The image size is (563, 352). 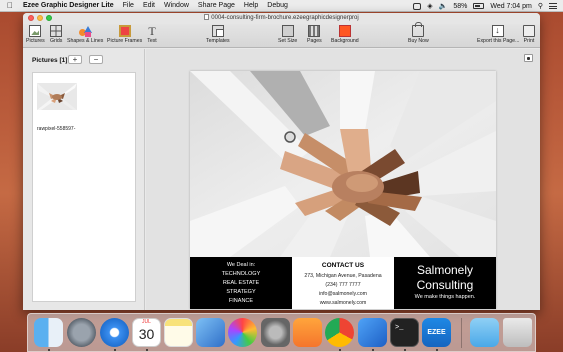 What do you see at coordinates (445, 297) in the screenshot?
I see `brand-tagline: We make things happen.` at bounding box center [445, 297].